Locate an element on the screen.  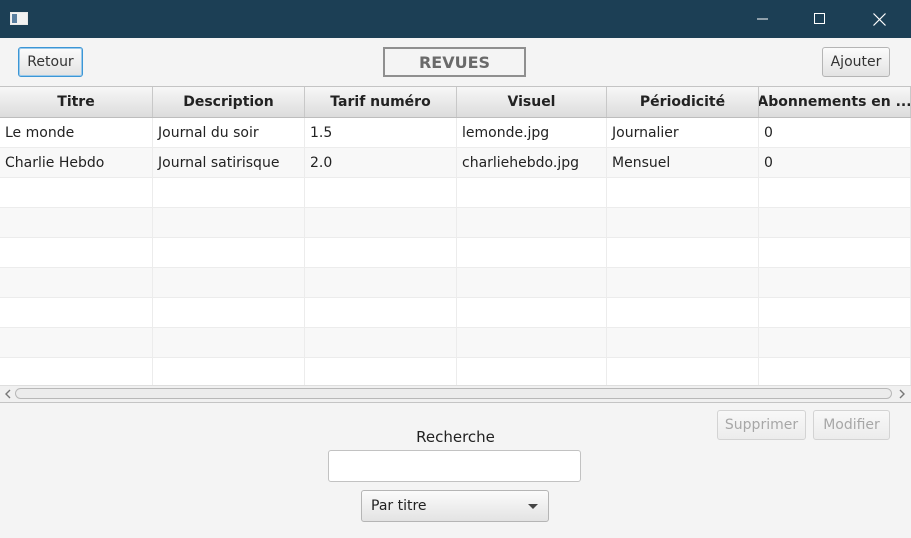
scrollbar-thumb is located at coordinates (453, 393).